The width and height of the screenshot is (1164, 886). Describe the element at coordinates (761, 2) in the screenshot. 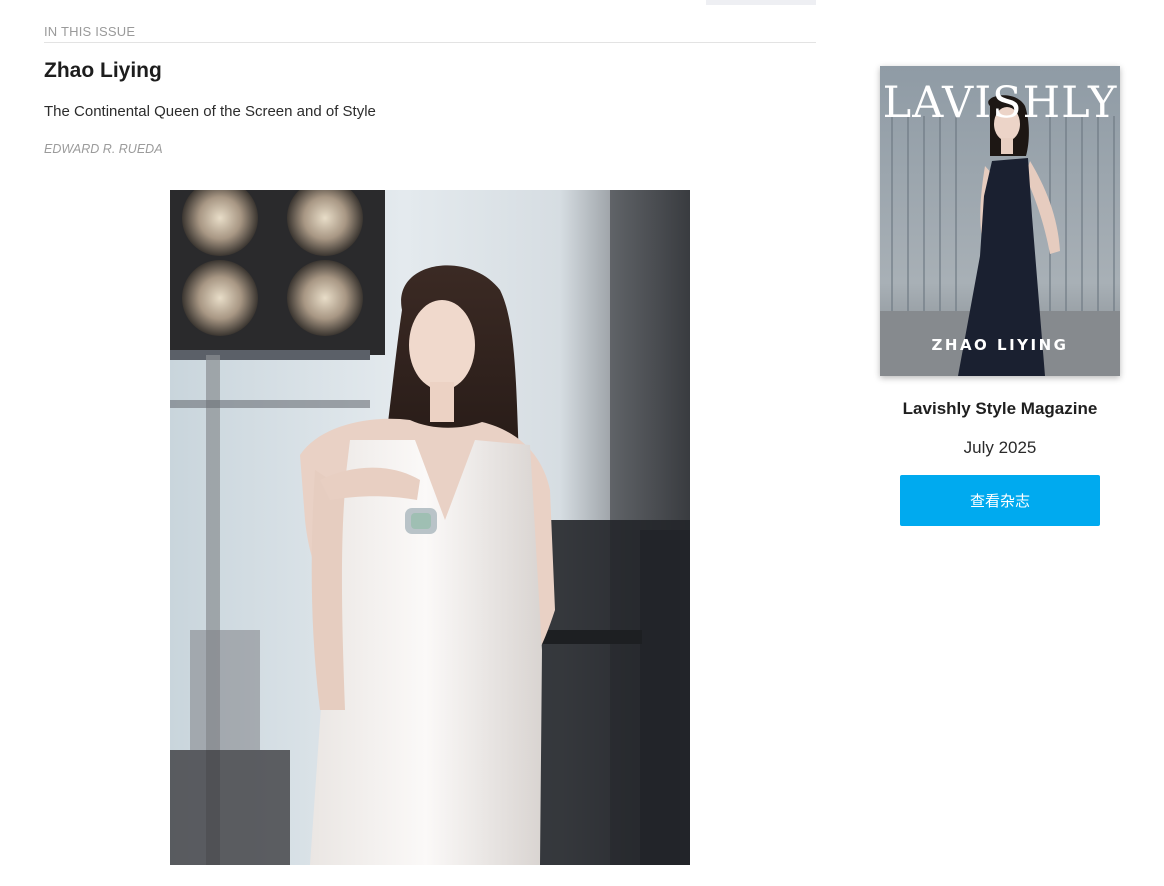

I see `top-tab-edge` at that location.